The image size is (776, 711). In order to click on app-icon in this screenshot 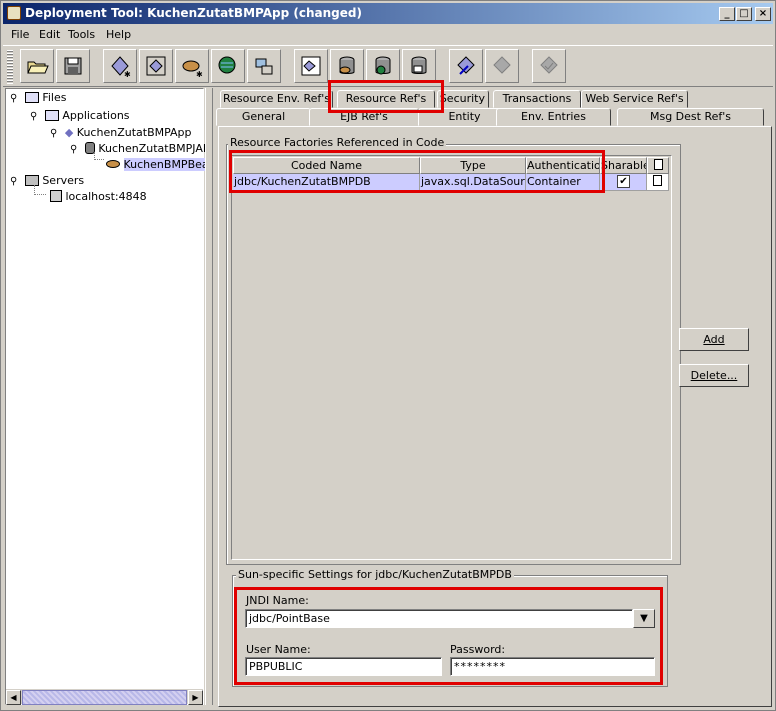, I will do `click(14, 13)`.